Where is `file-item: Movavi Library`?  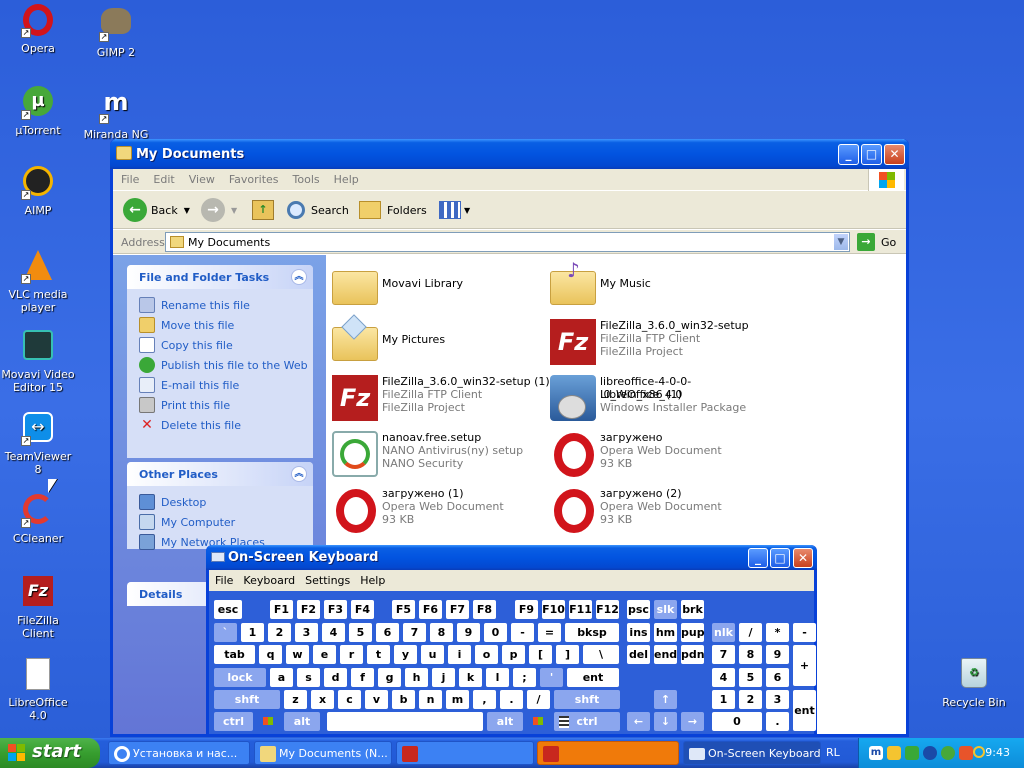 file-item: Movavi Library is located at coordinates (433, 285).